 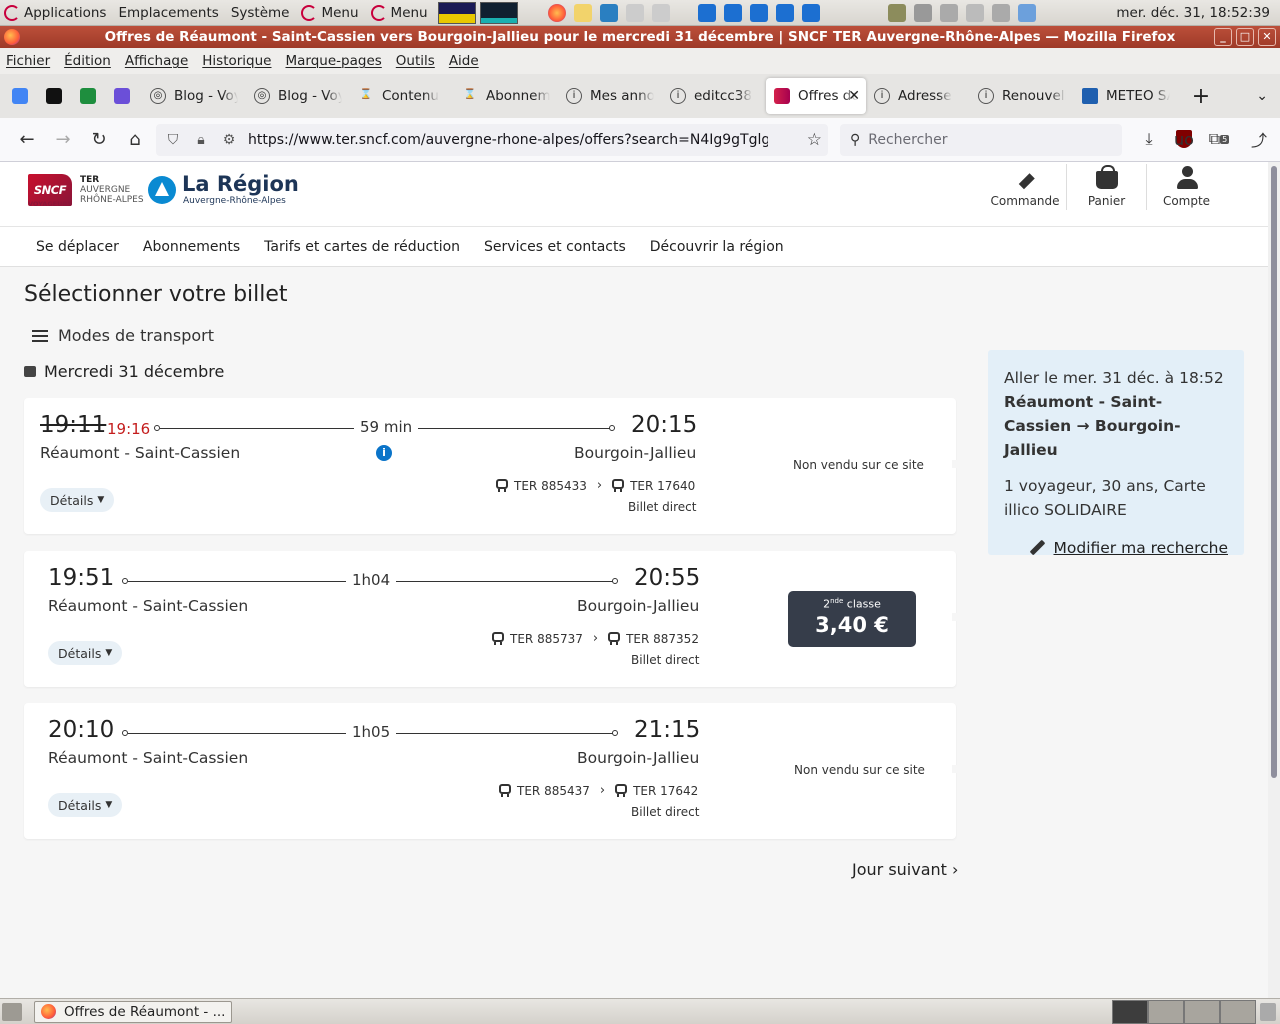 What do you see at coordinates (555, 247) in the screenshot?
I see `nav-services: Services et contacts` at bounding box center [555, 247].